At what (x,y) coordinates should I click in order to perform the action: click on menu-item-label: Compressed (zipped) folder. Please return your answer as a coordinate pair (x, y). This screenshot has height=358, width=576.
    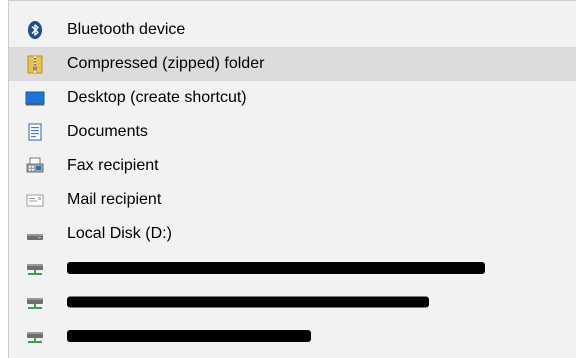
    Looking at the image, I should click on (166, 63).